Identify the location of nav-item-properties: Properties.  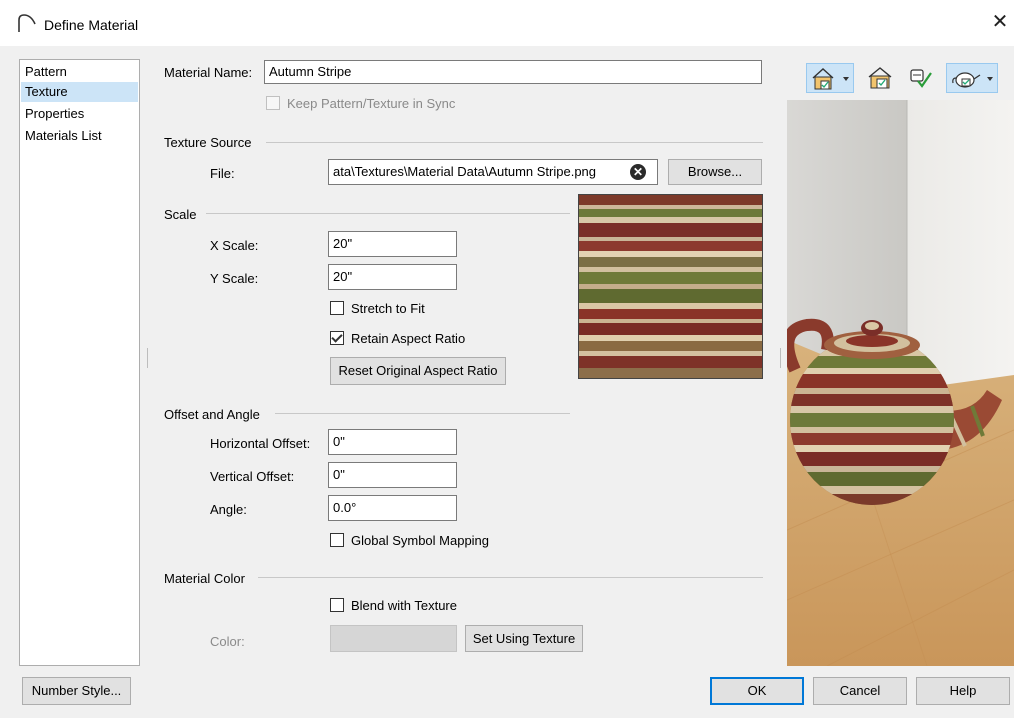
(79, 114).